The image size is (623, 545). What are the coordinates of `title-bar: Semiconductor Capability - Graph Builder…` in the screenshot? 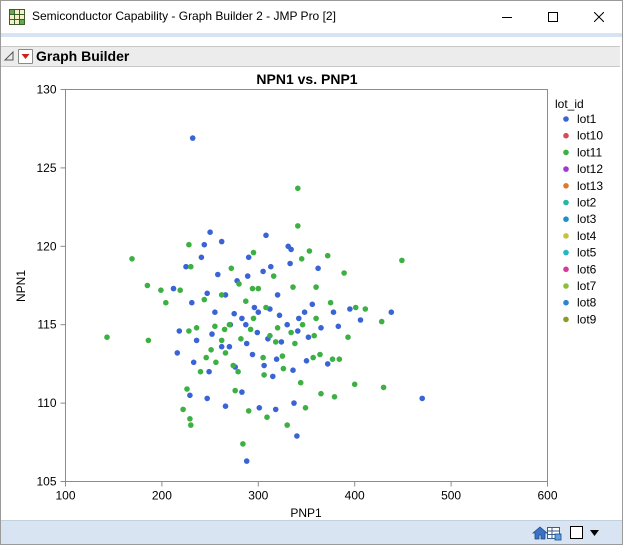 It's located at (311, 17).